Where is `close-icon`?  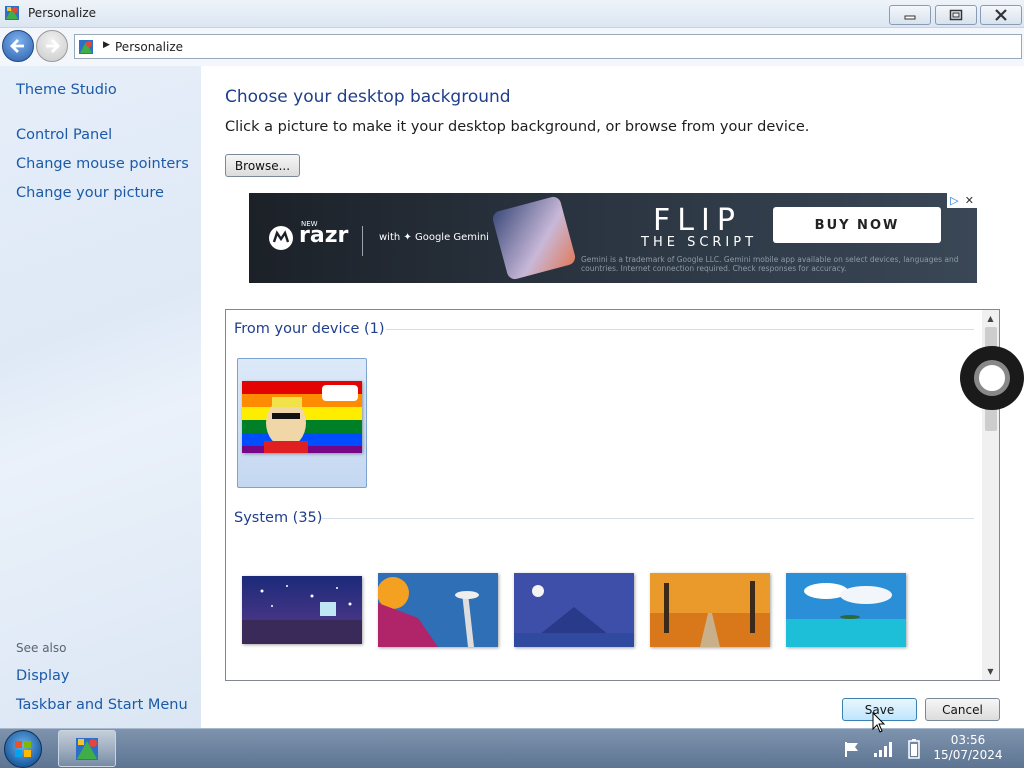 close-icon is located at coordinates (1001, 15).